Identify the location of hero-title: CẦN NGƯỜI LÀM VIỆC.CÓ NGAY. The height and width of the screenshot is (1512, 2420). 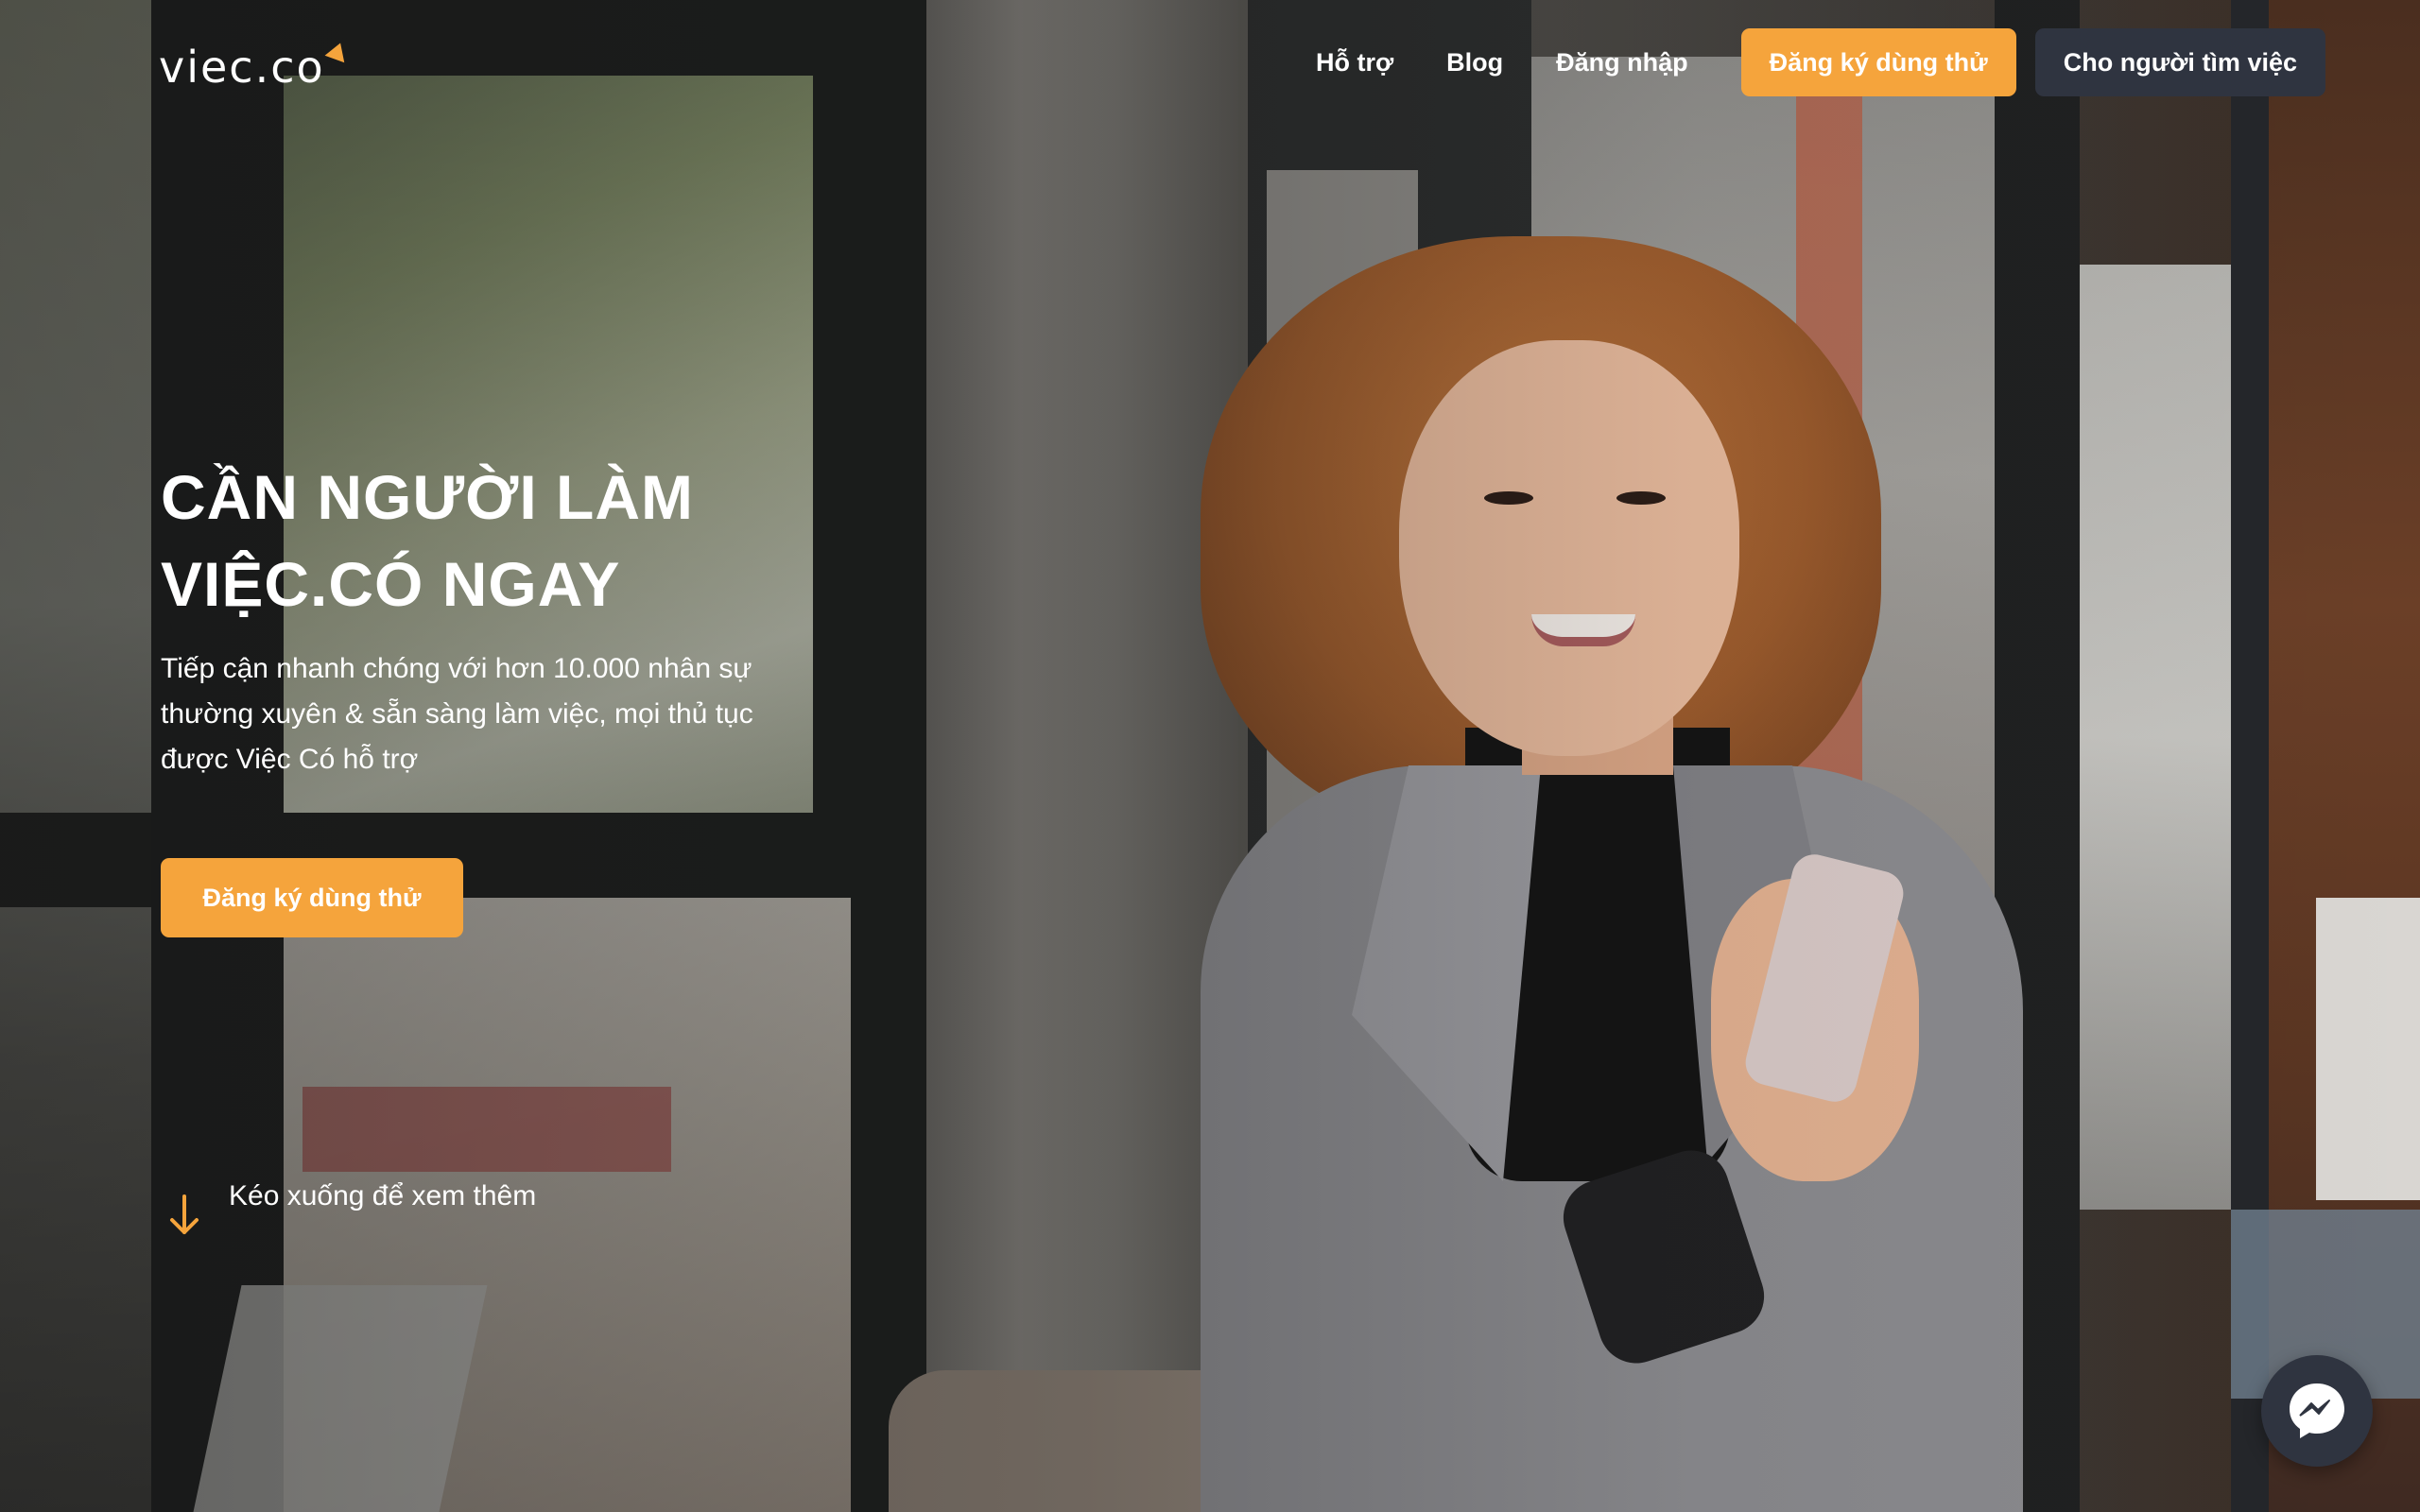
(586, 540).